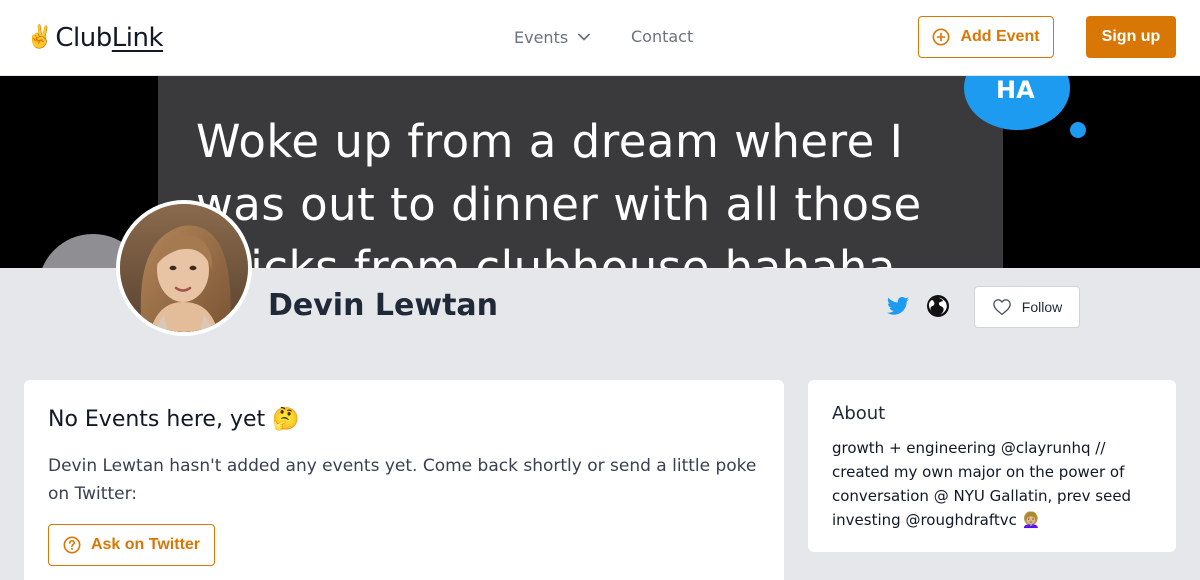 This screenshot has width=1200, height=580. I want to click on events-empty-title: No Events here, yet 🤔, so click(174, 419).